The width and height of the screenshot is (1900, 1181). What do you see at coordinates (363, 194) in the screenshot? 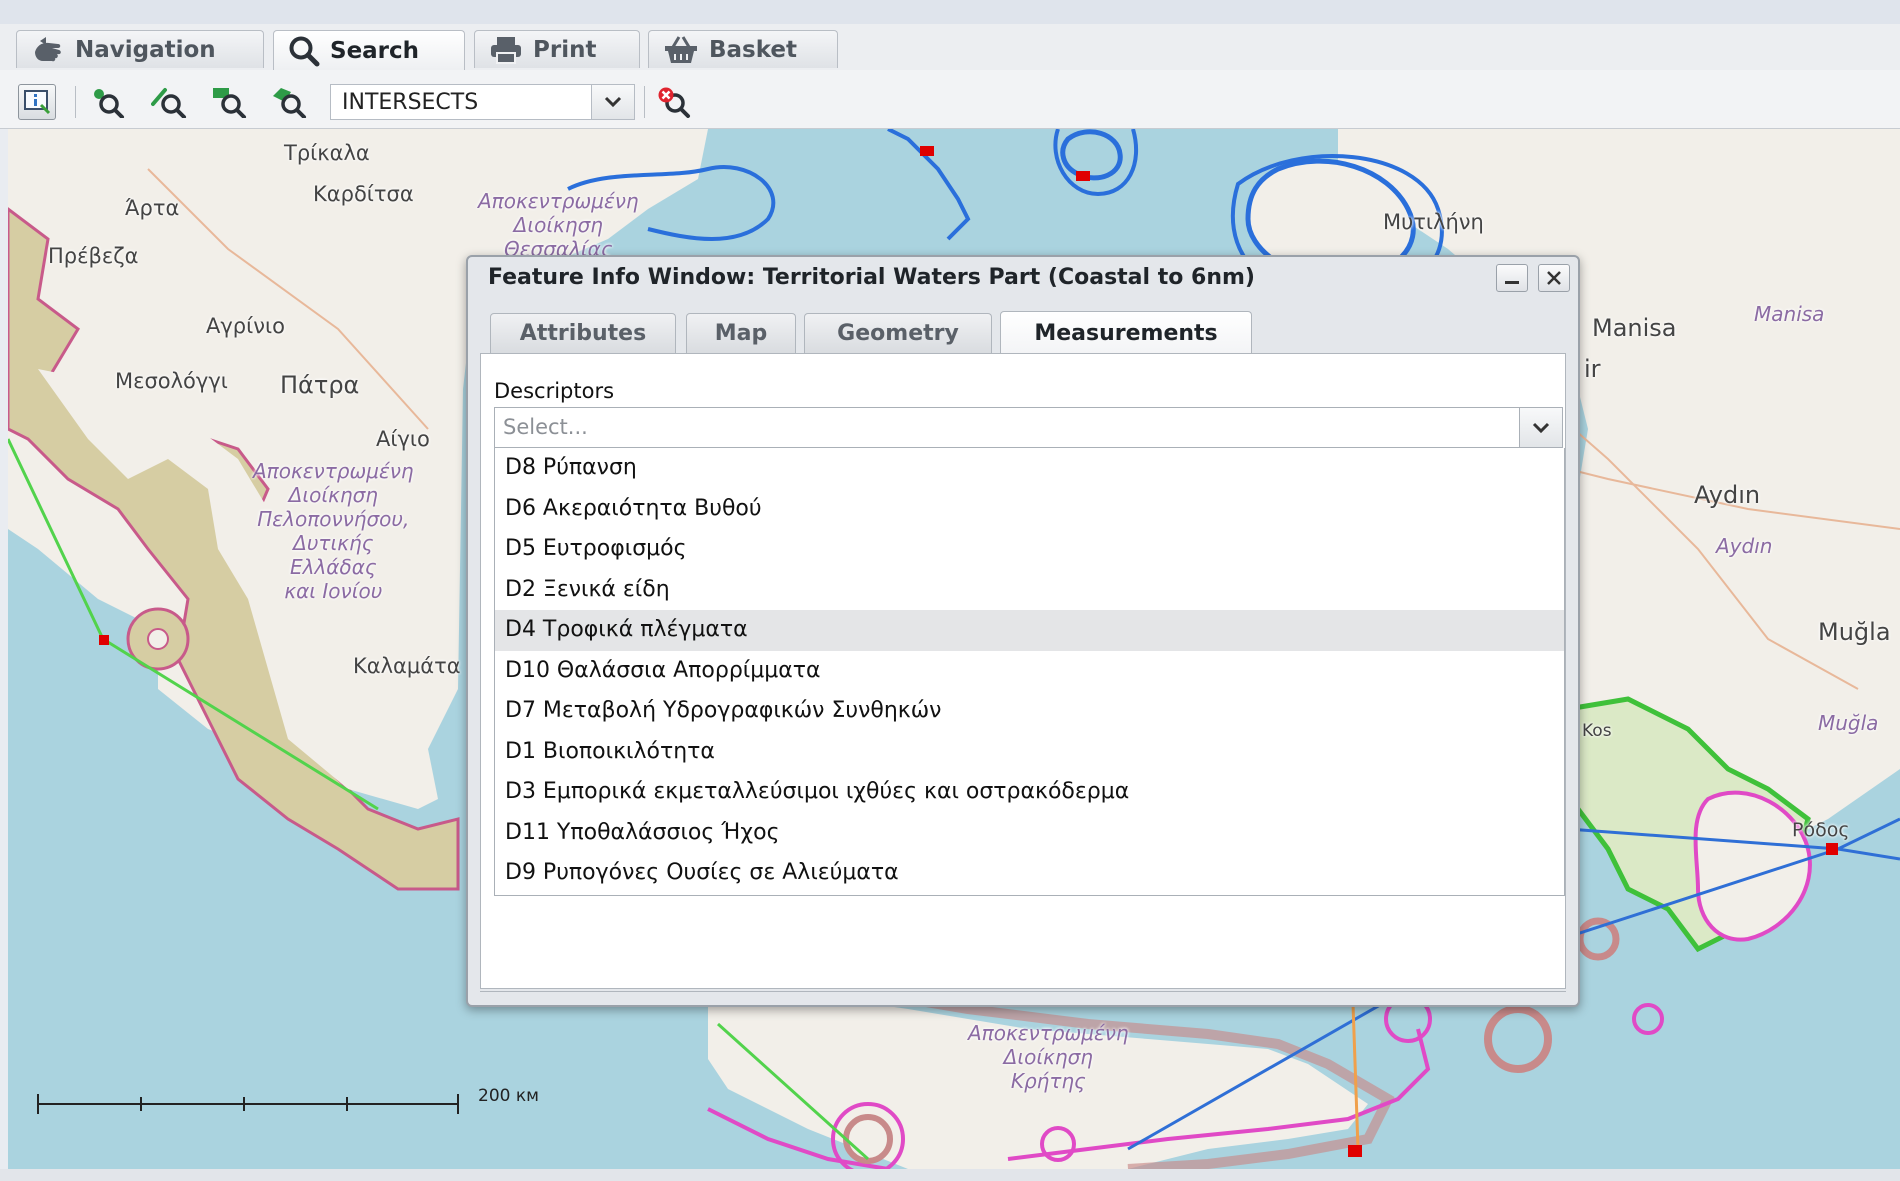
I see `map-label-karditsa: Καρδίτσα` at bounding box center [363, 194].